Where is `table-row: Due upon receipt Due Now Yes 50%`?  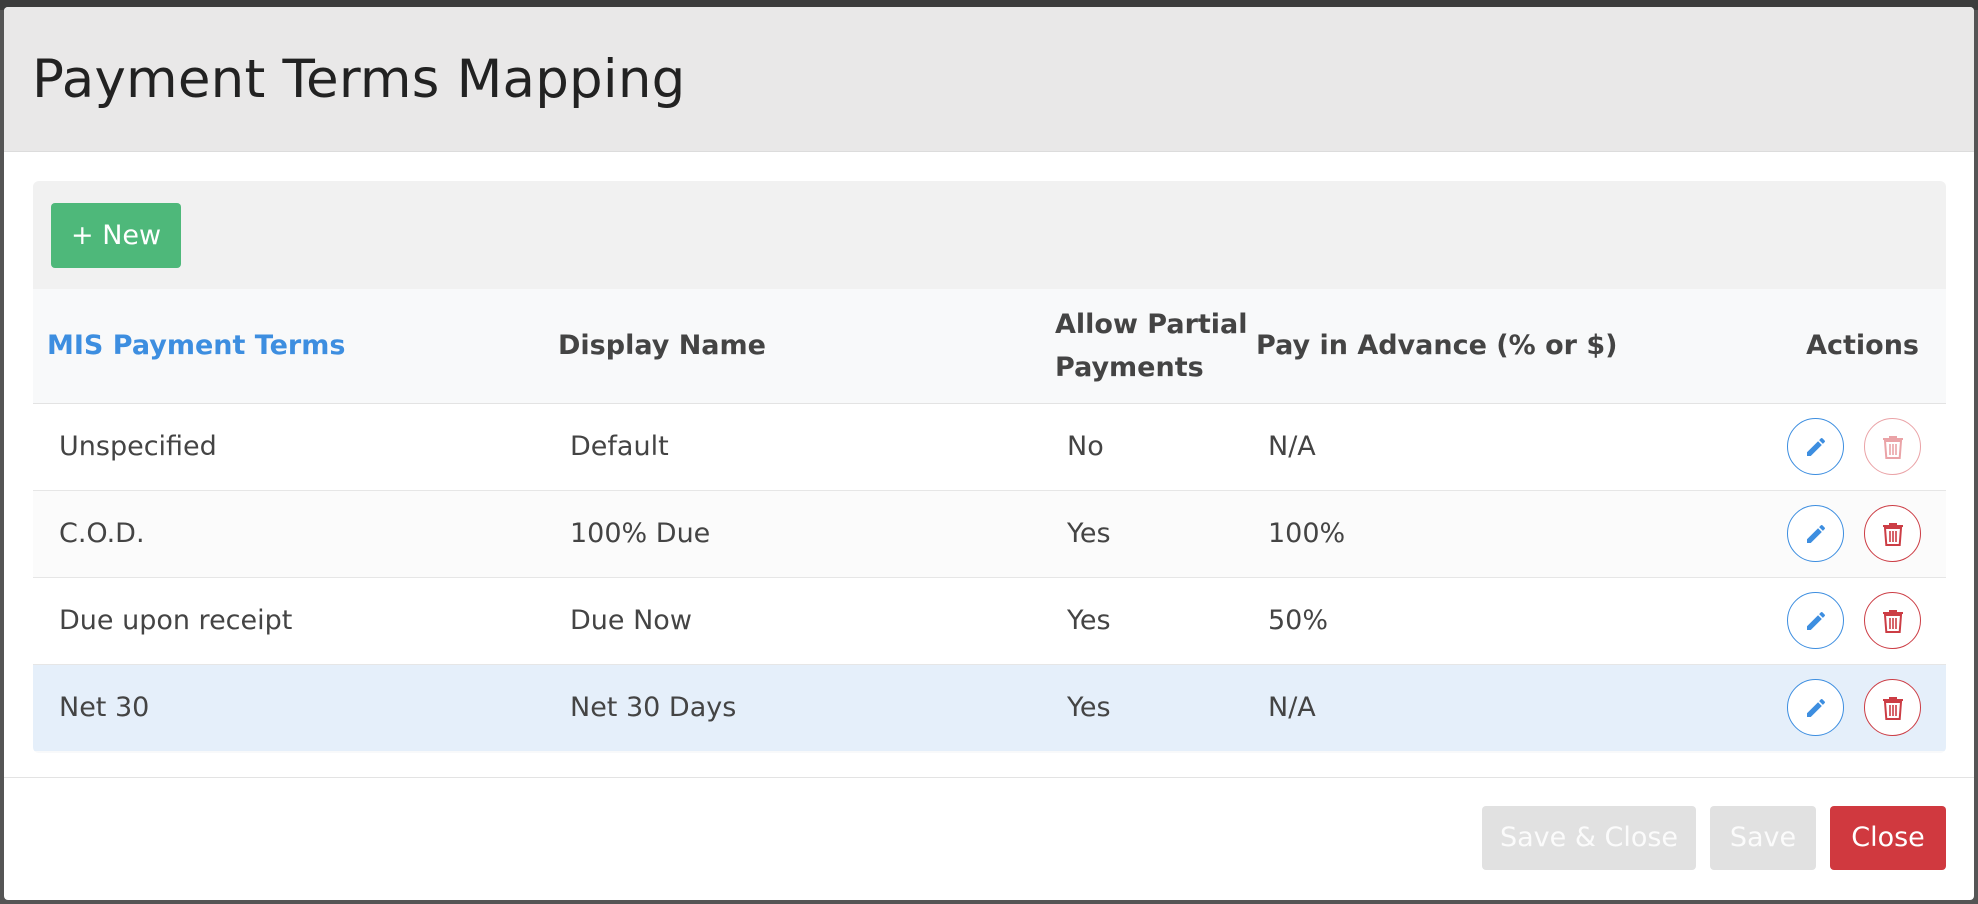
table-row: Due upon receipt Due Now Yes 50% is located at coordinates (989, 621).